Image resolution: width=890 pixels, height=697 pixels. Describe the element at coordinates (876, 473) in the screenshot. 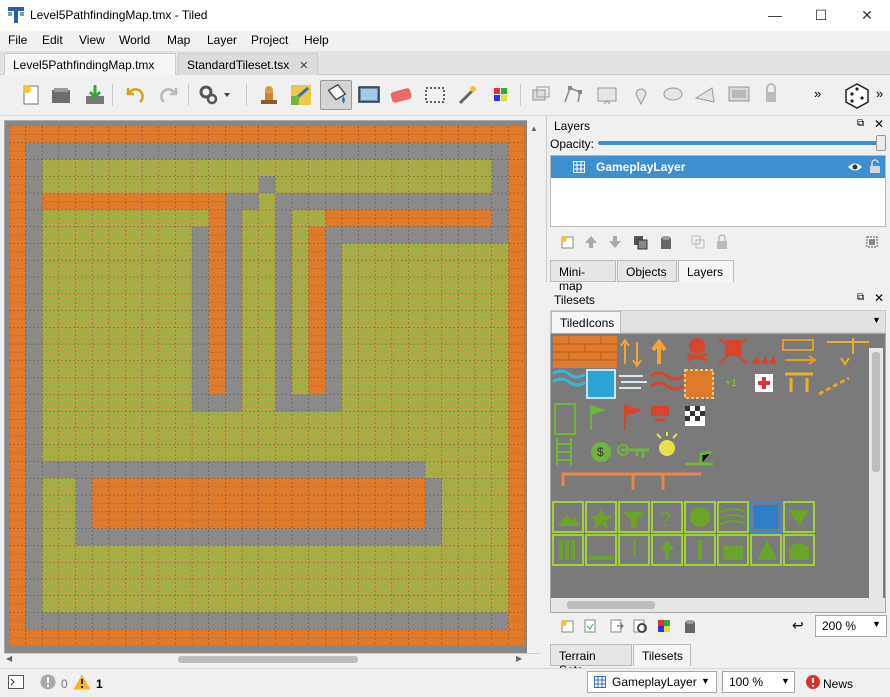

I see `tileset-vertical-scrollbar` at that location.